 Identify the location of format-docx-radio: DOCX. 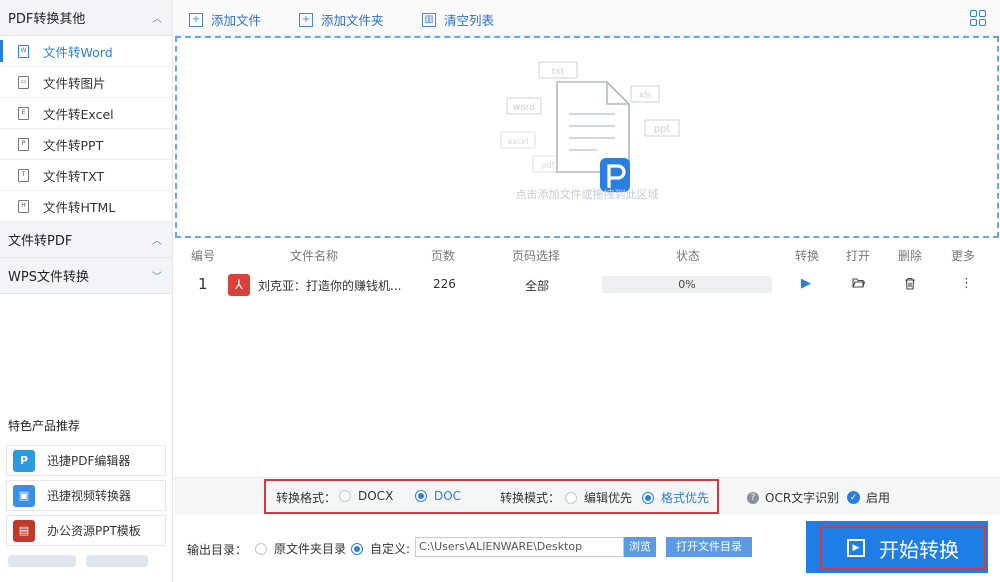
(366, 496).